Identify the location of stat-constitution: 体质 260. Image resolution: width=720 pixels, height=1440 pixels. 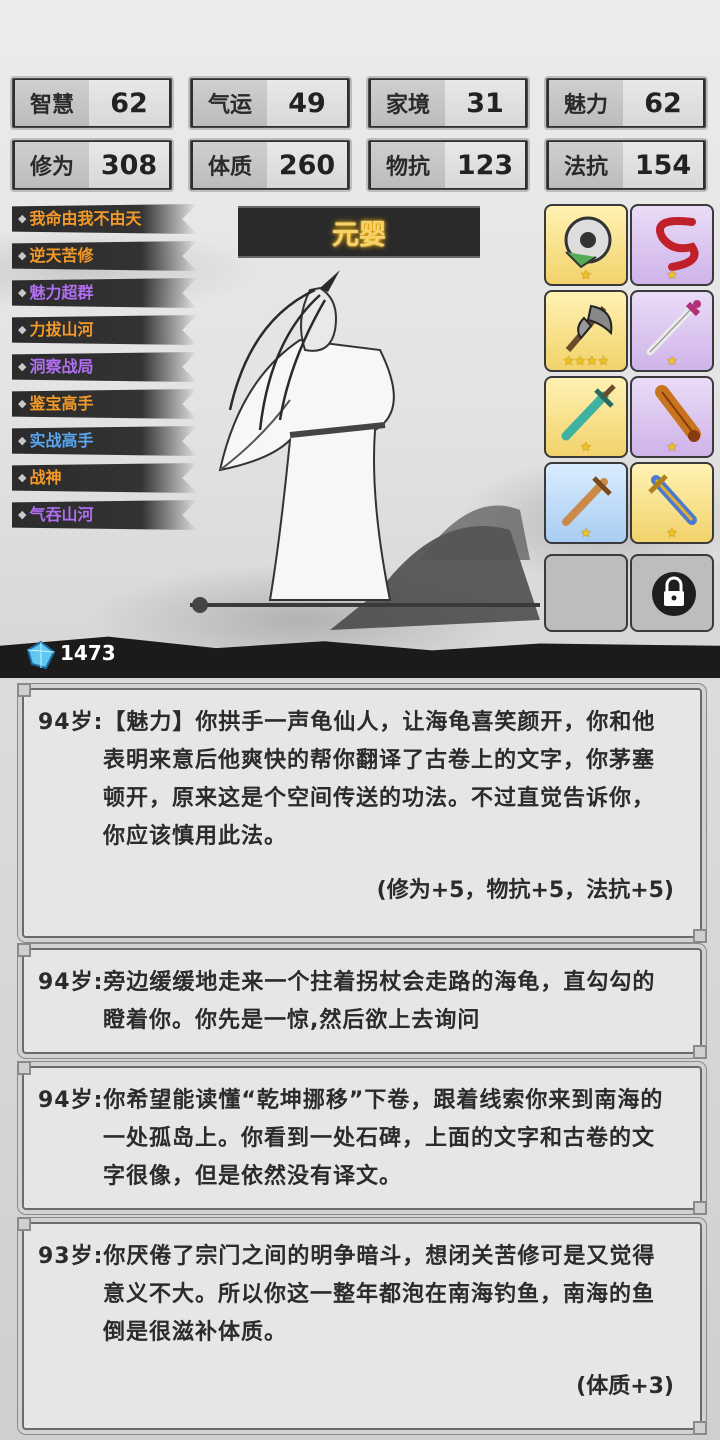
(270, 165).